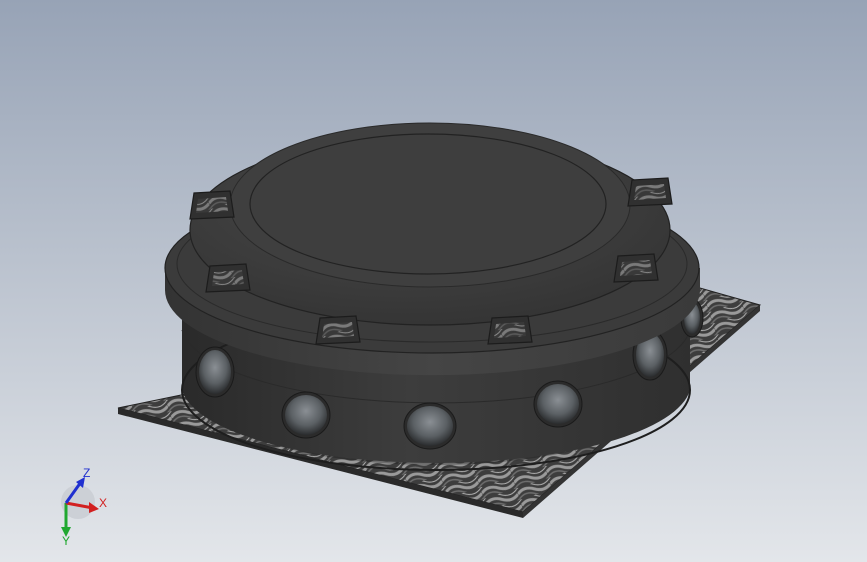 This screenshot has height=562, width=867. What do you see at coordinates (428, 204) in the screenshot?
I see `dome-top-face` at bounding box center [428, 204].